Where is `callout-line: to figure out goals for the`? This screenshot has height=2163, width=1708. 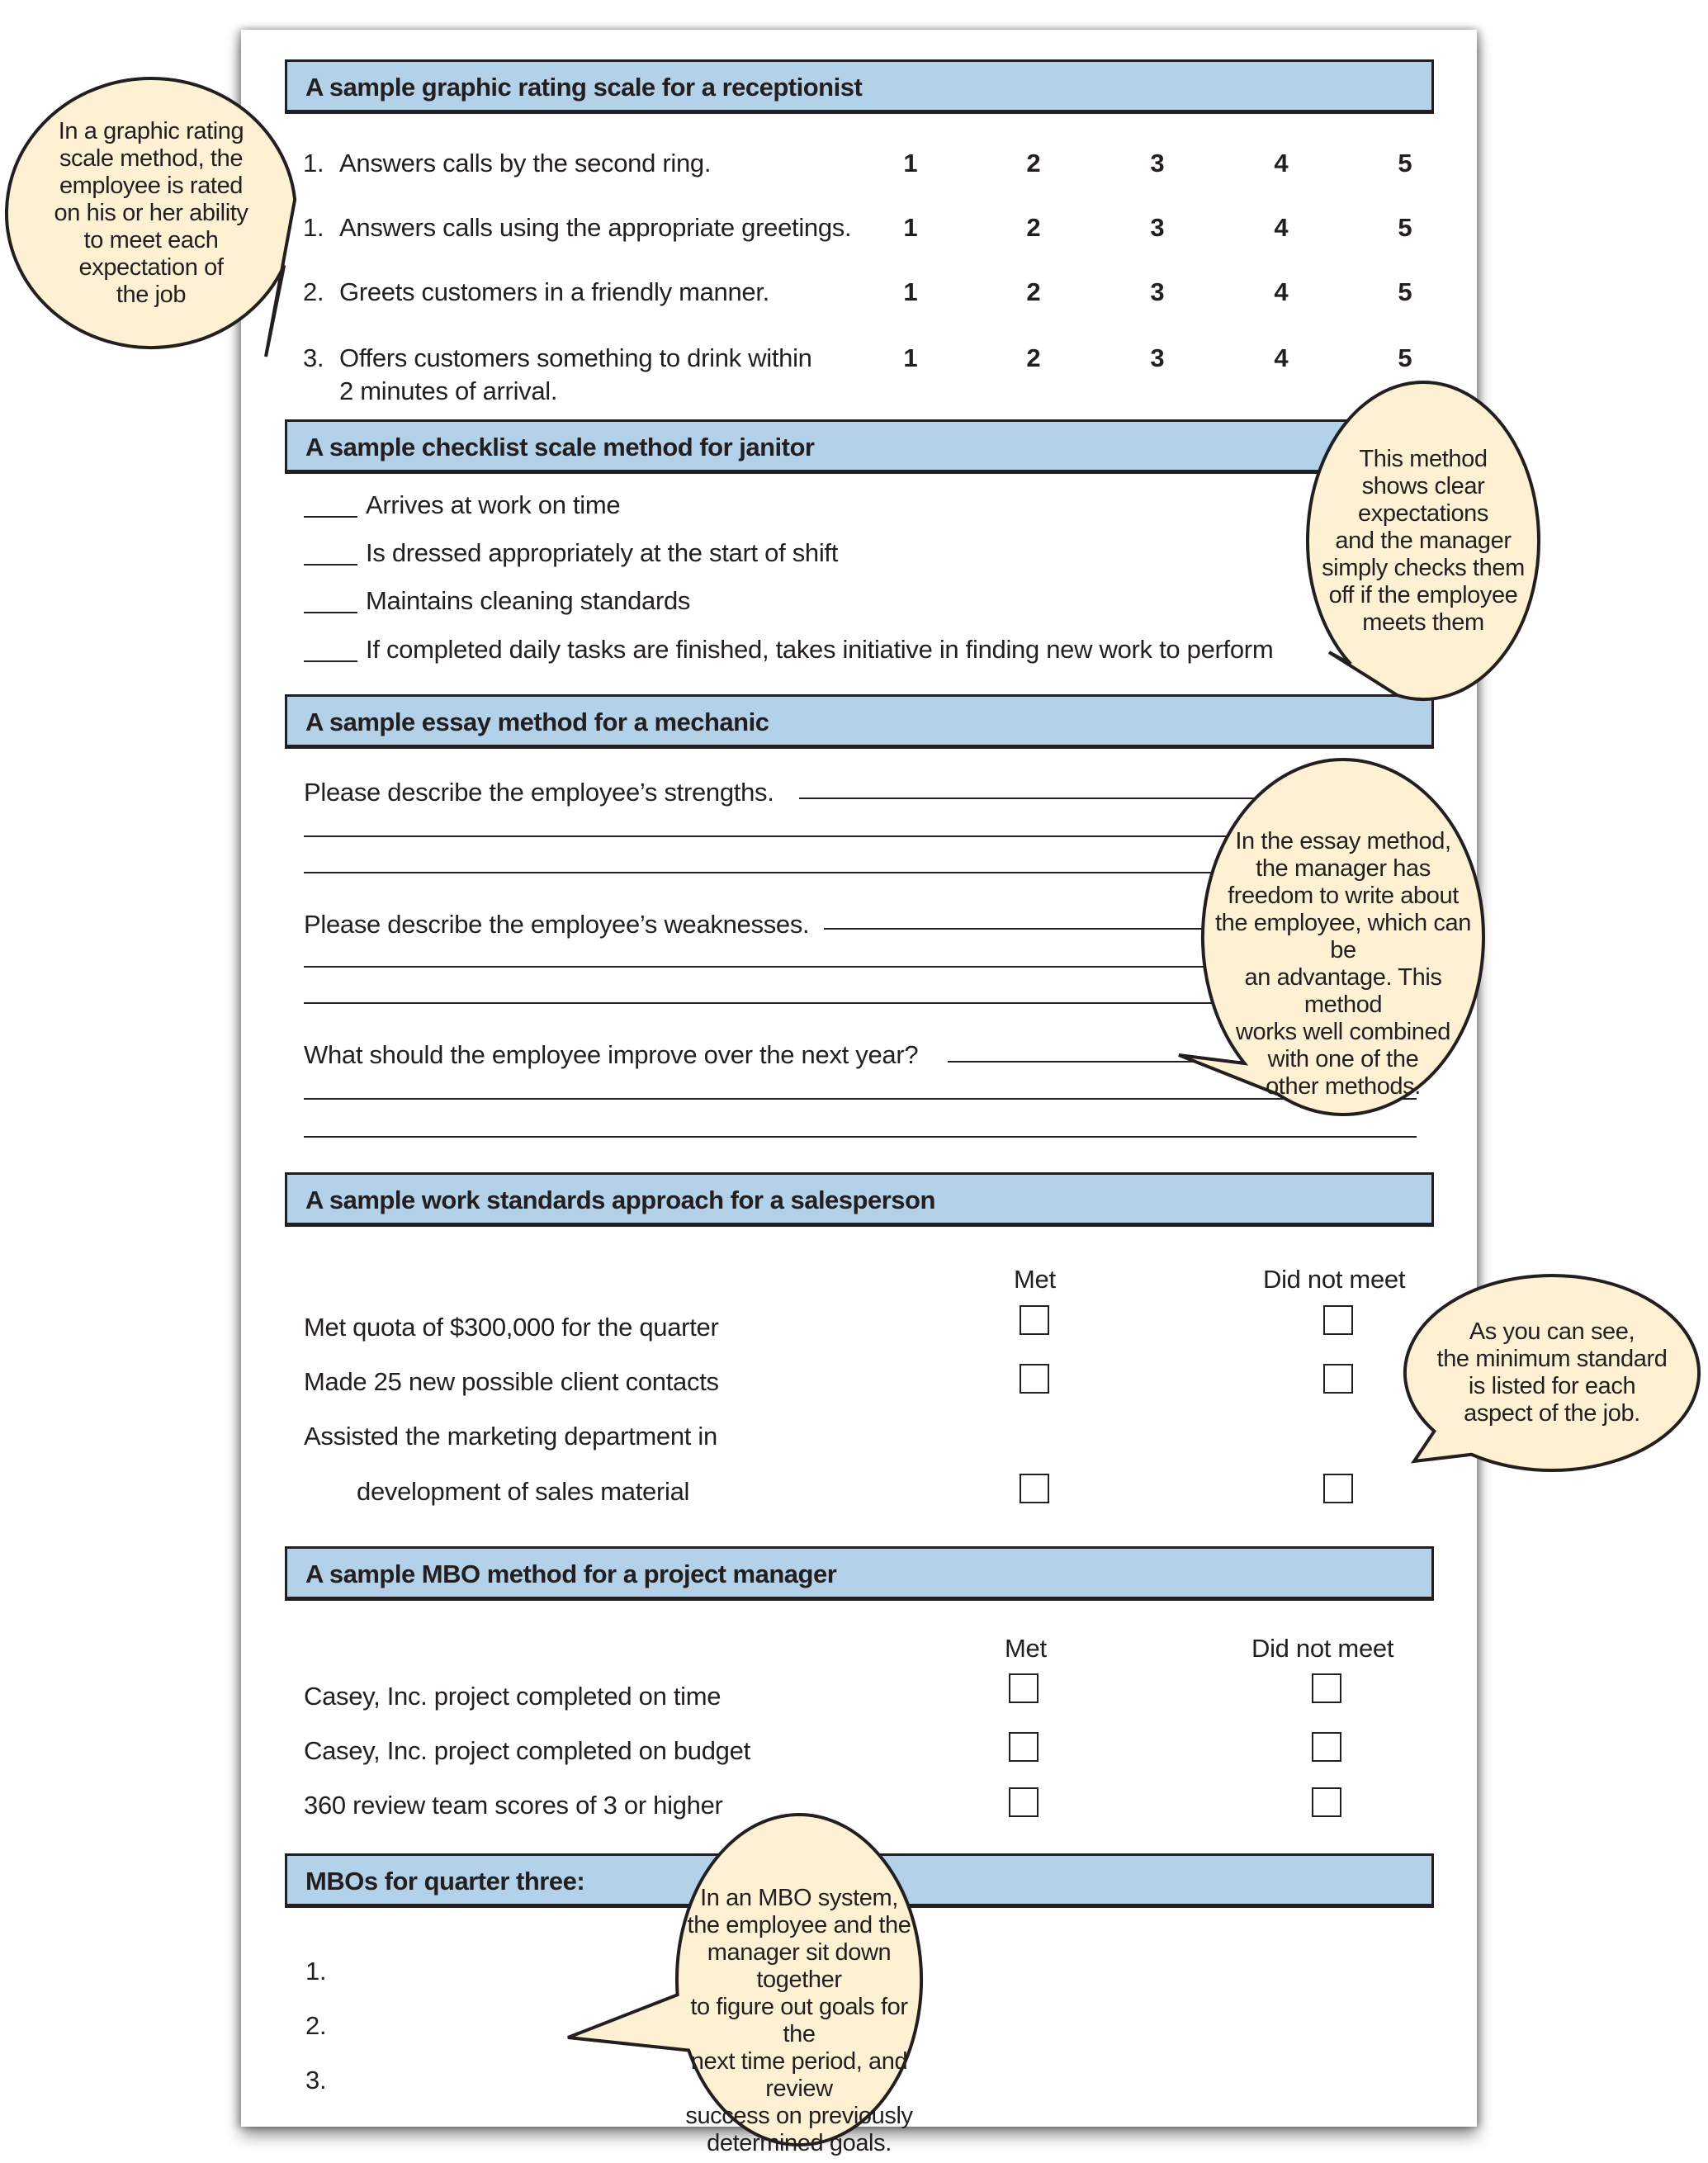 callout-line: to figure out goals for the is located at coordinates (799, 2020).